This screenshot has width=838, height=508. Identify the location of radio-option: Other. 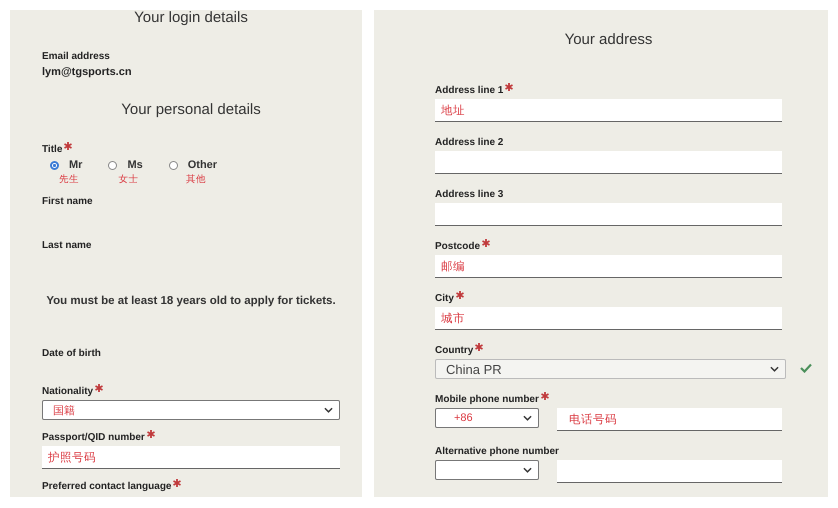
(193, 165).